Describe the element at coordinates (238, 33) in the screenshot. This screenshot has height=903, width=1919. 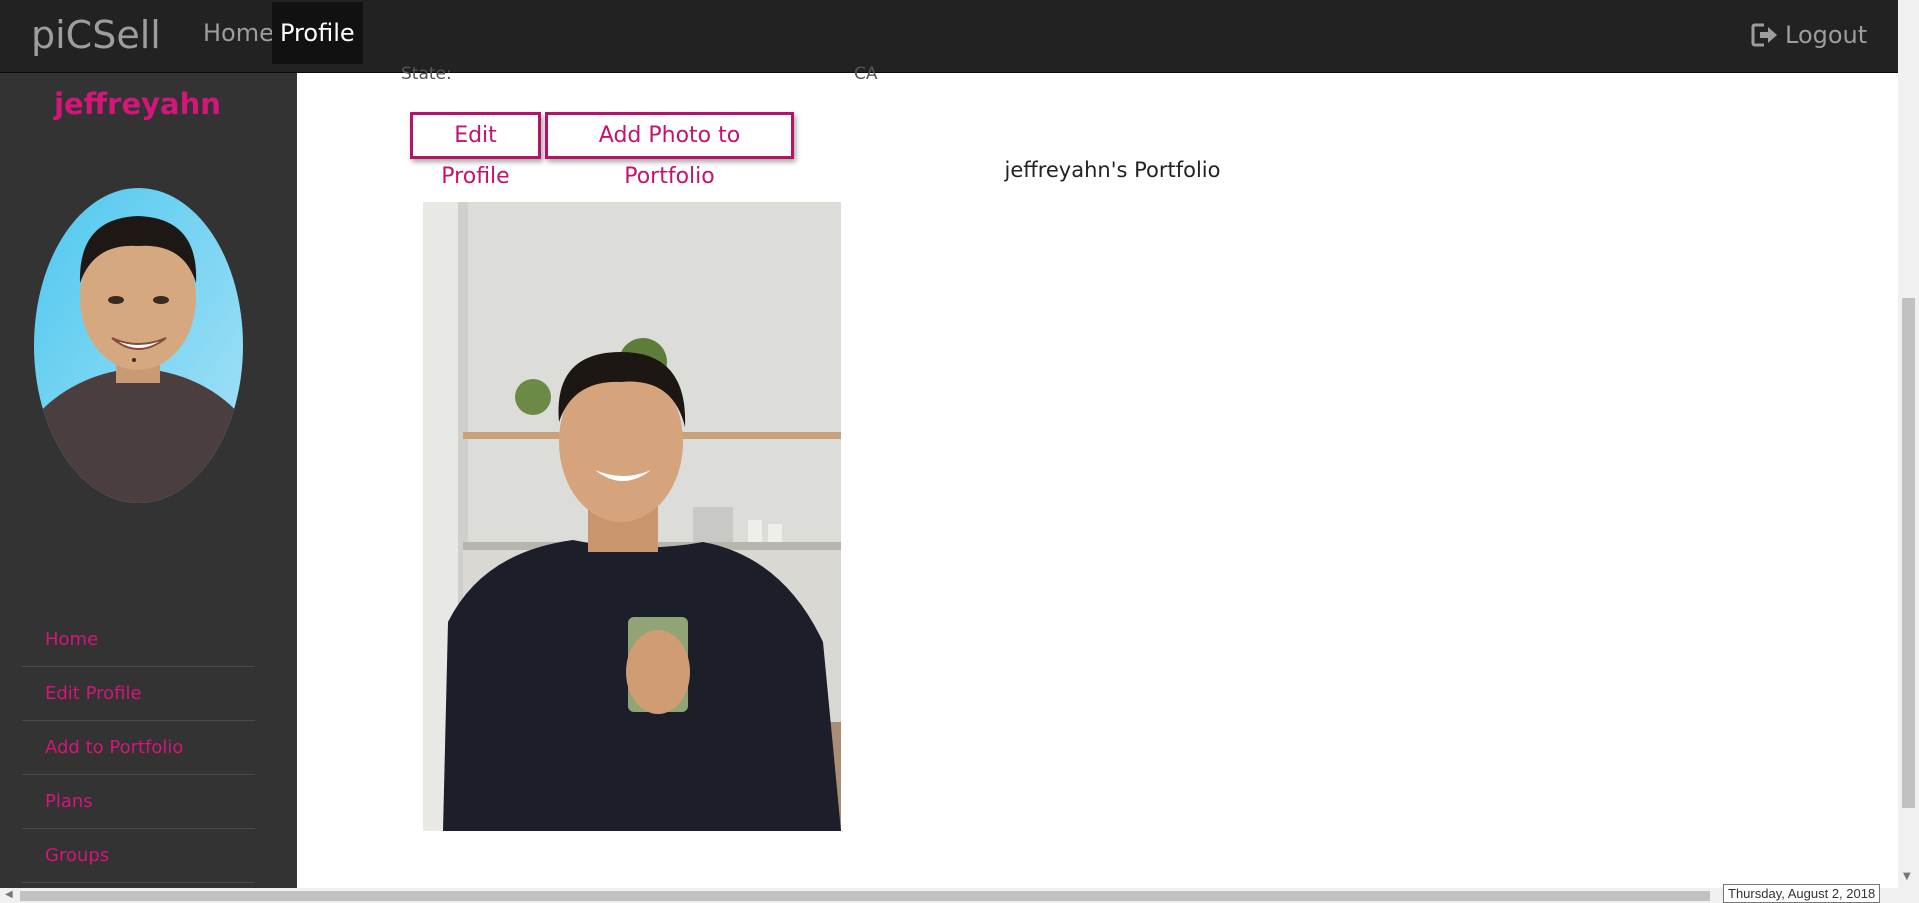
I see `nav-link-home: Home` at that location.